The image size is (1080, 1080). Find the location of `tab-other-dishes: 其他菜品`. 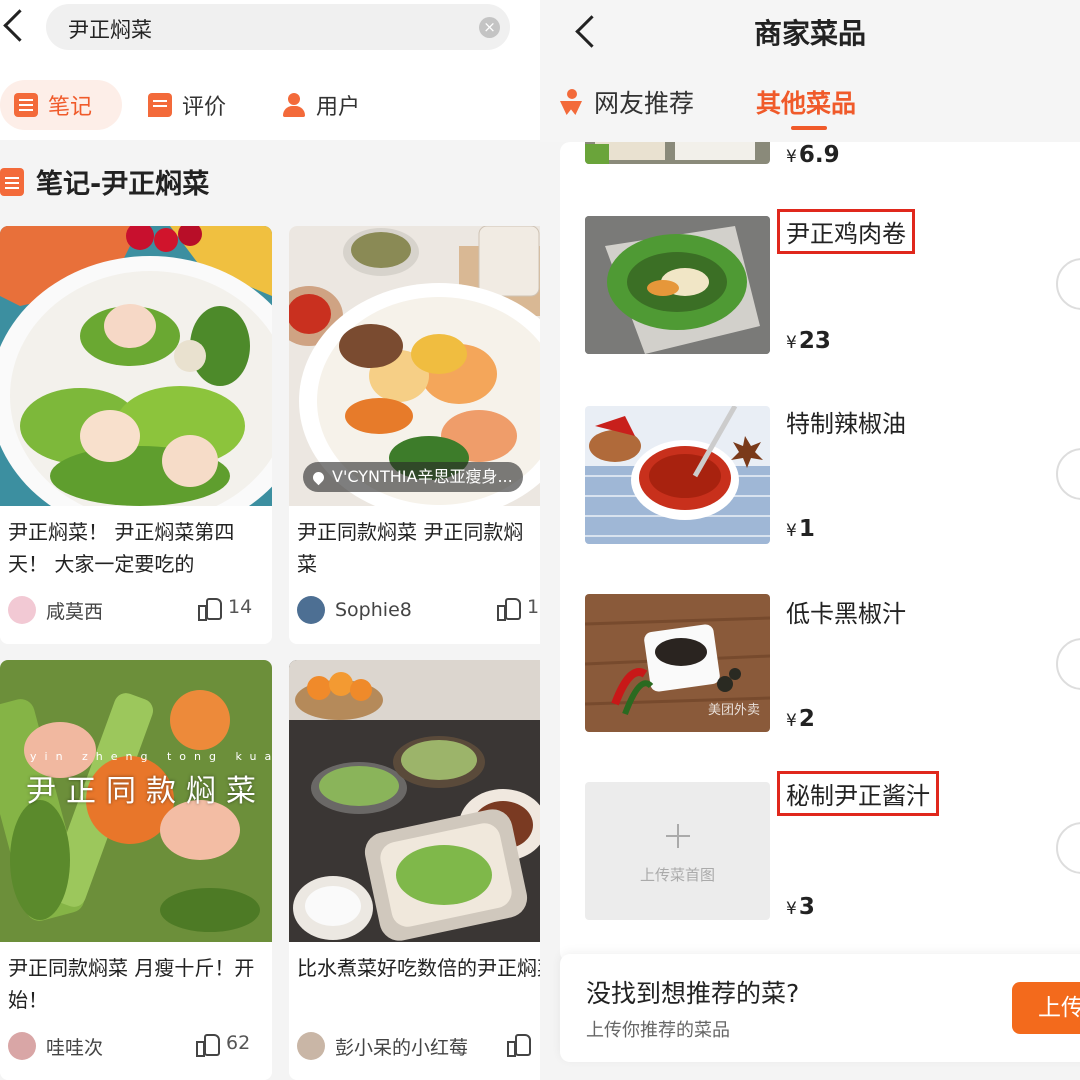

tab-other-dishes: 其他菜品 is located at coordinates (806, 102).